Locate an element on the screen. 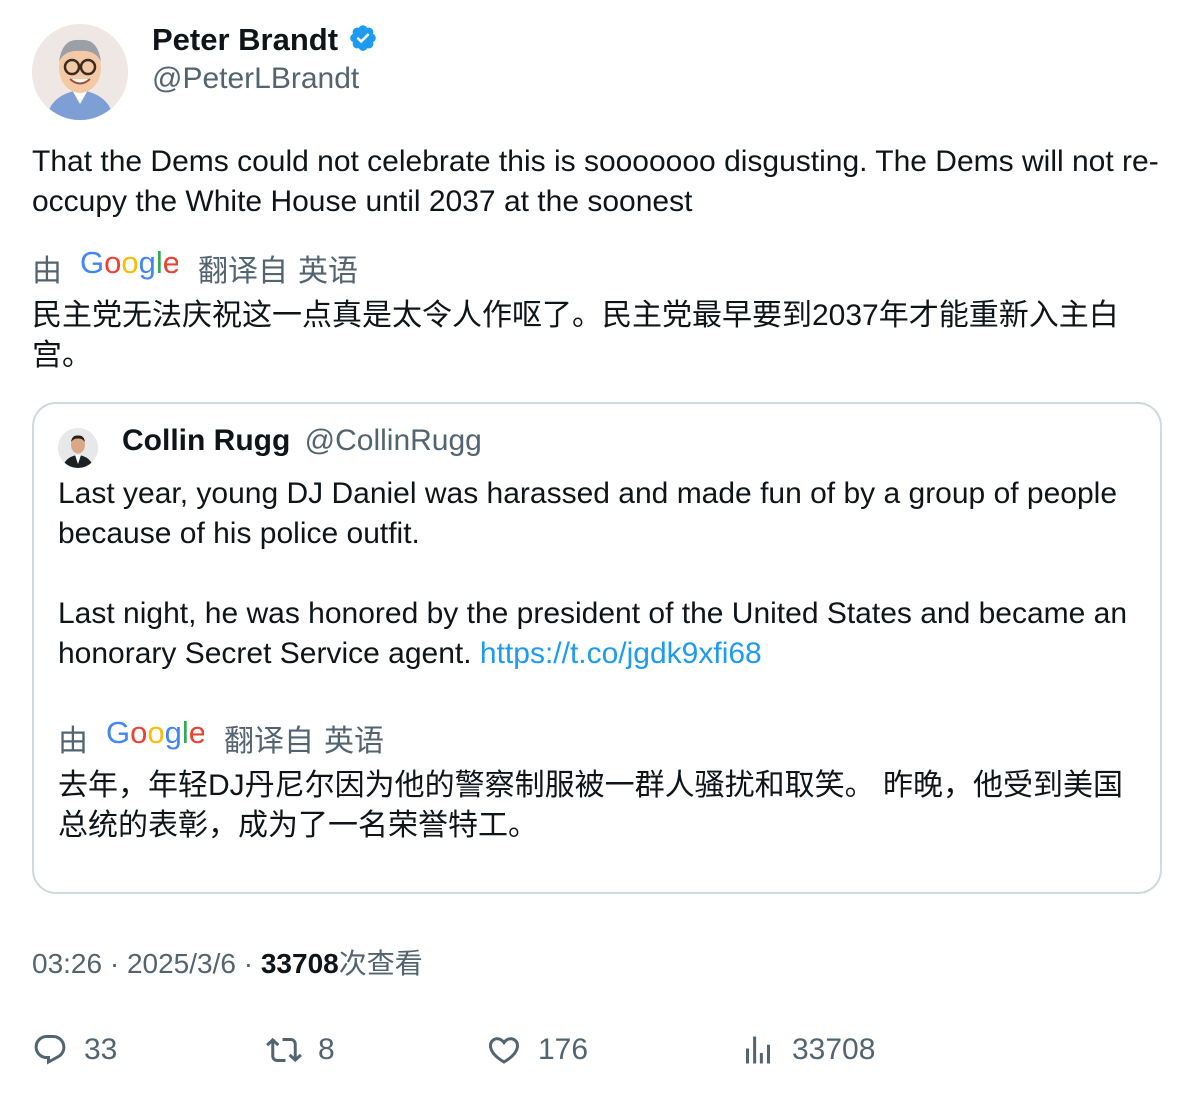 The height and width of the screenshot is (1096, 1196). views-icon is located at coordinates (758, 1050).